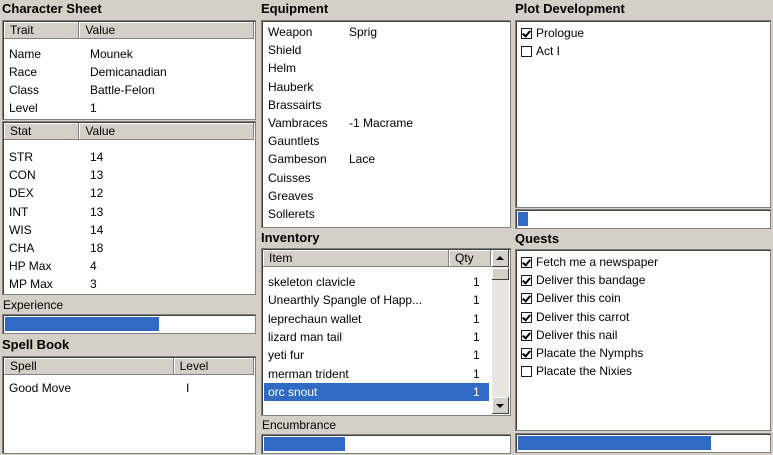  What do you see at coordinates (19, 211) in the screenshot?
I see `stat-name: INT` at bounding box center [19, 211].